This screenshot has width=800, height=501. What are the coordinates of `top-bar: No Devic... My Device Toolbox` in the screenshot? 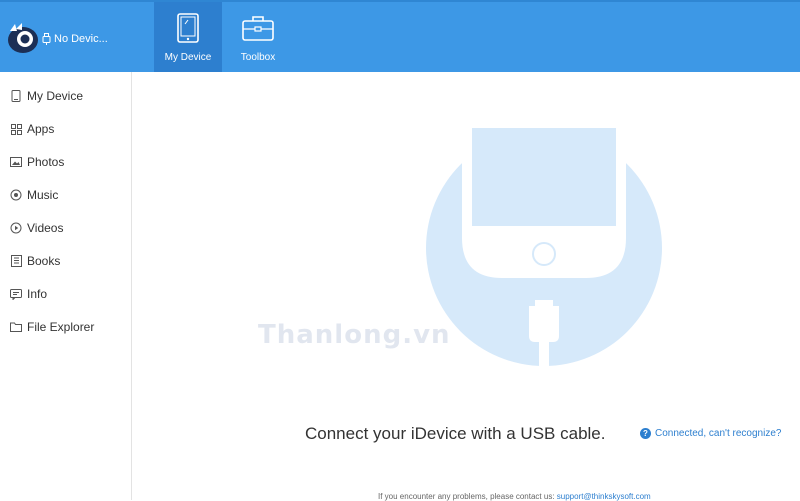 It's located at (400, 36).